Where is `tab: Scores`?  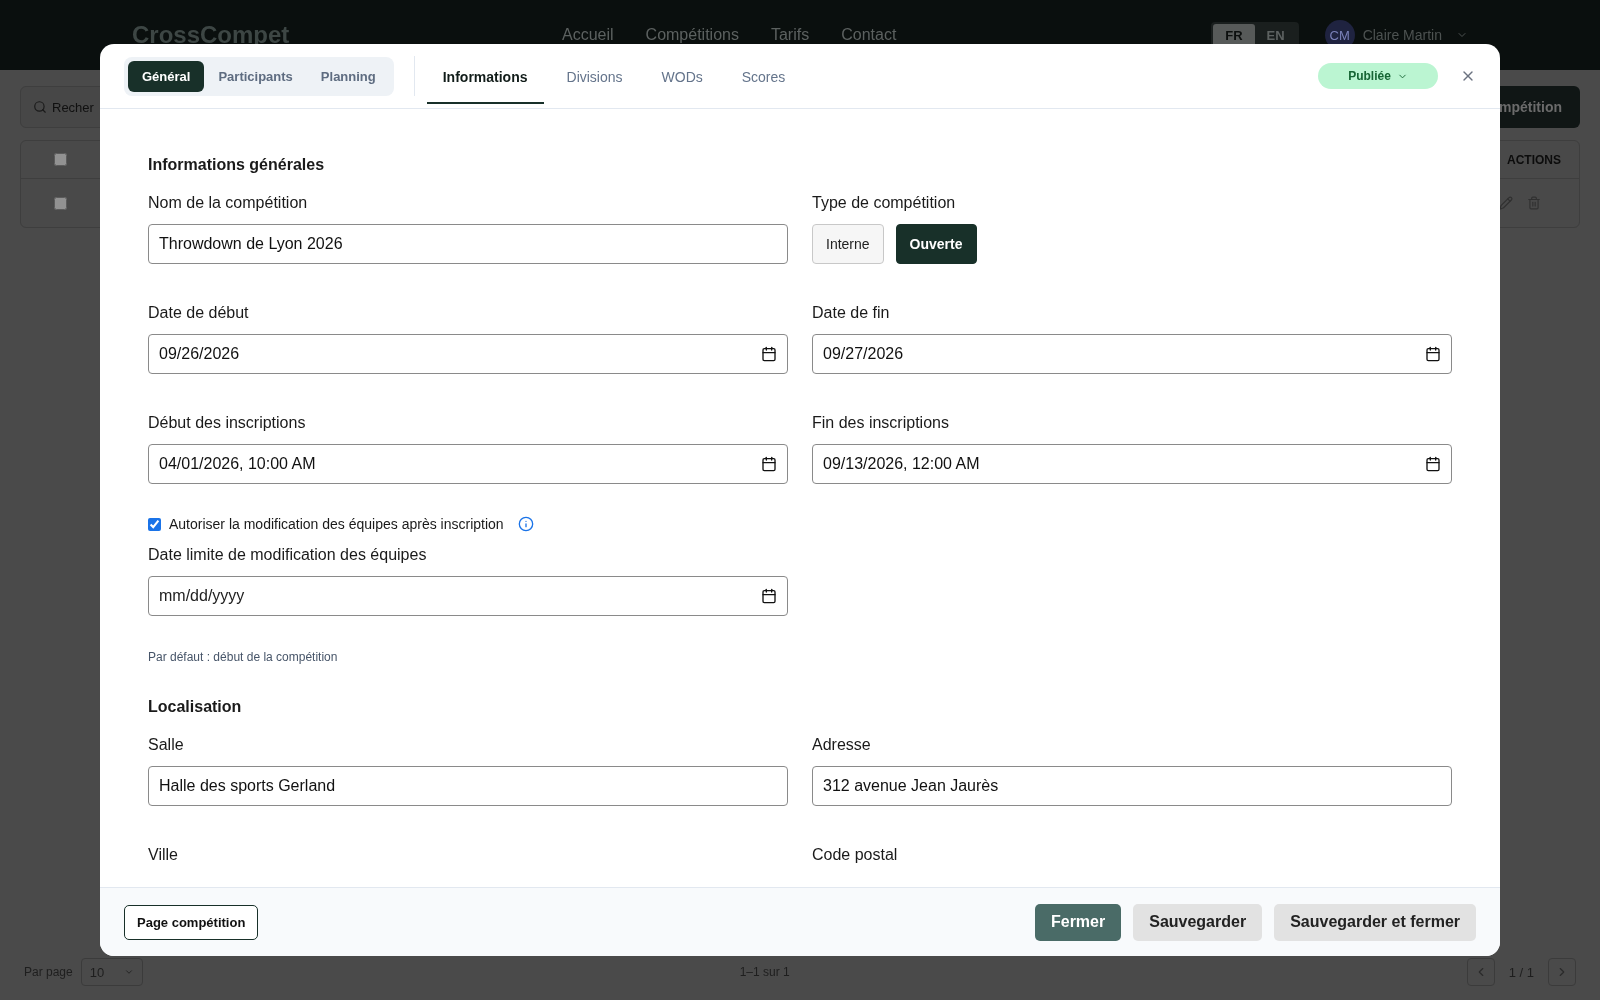
tab: Scores is located at coordinates (763, 76).